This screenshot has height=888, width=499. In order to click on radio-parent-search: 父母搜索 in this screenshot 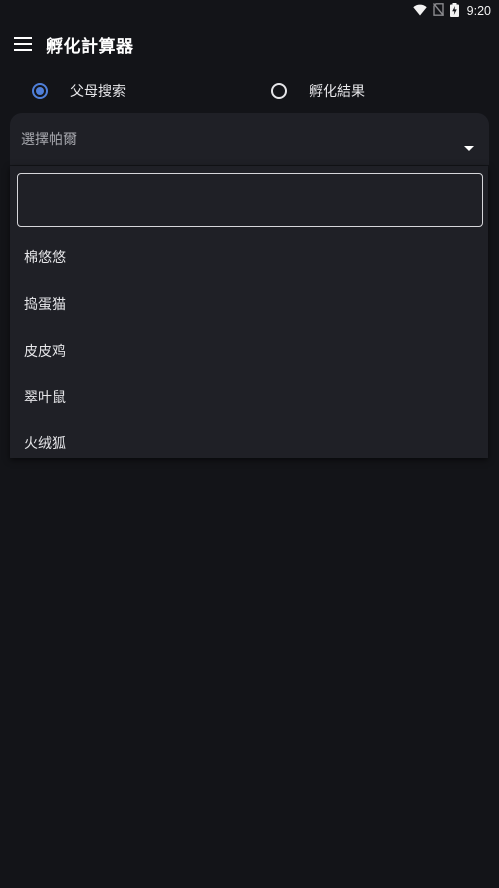, I will do `click(79, 91)`.